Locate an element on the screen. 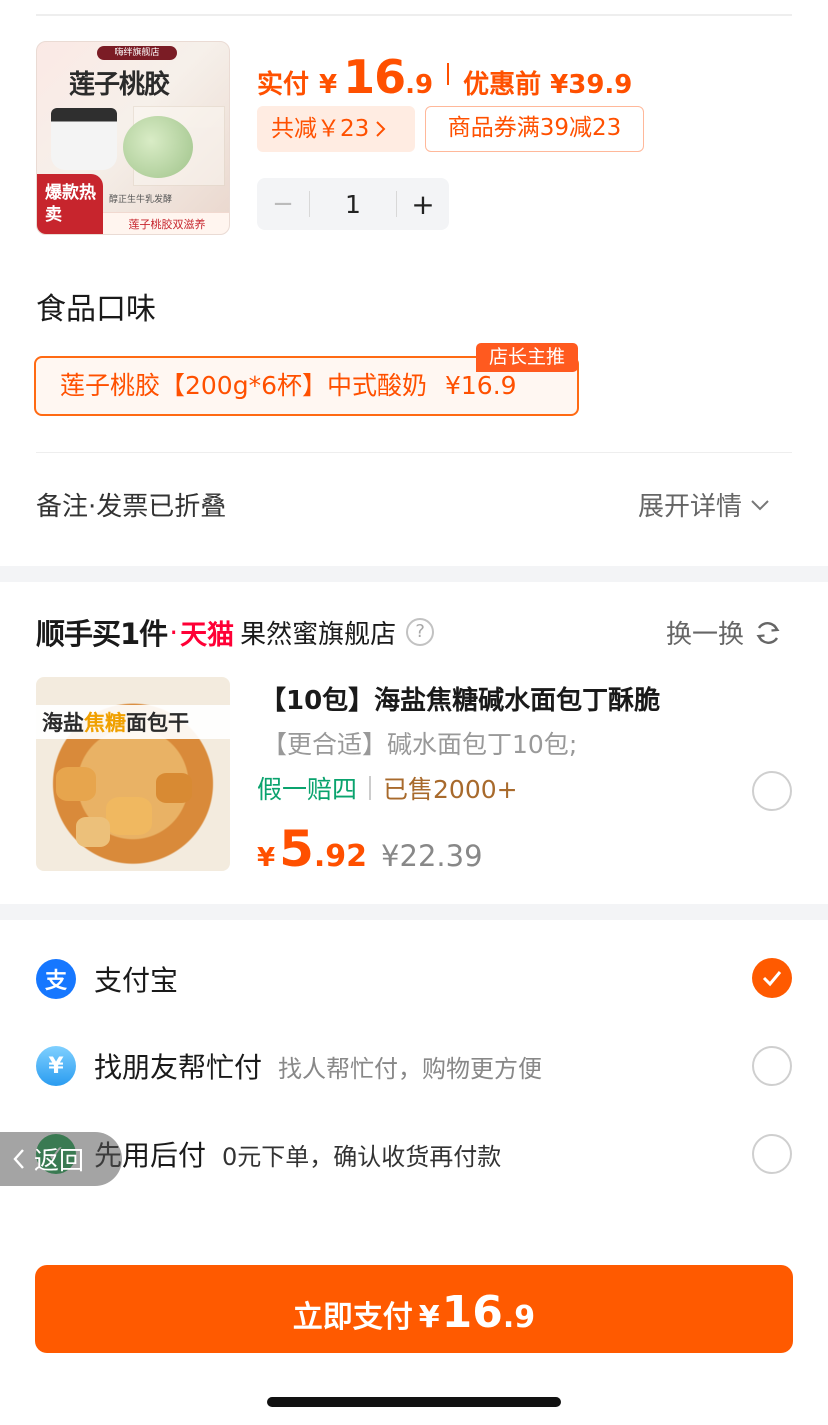 The width and height of the screenshot is (828, 1425). checkmark-icon is located at coordinates (772, 979).